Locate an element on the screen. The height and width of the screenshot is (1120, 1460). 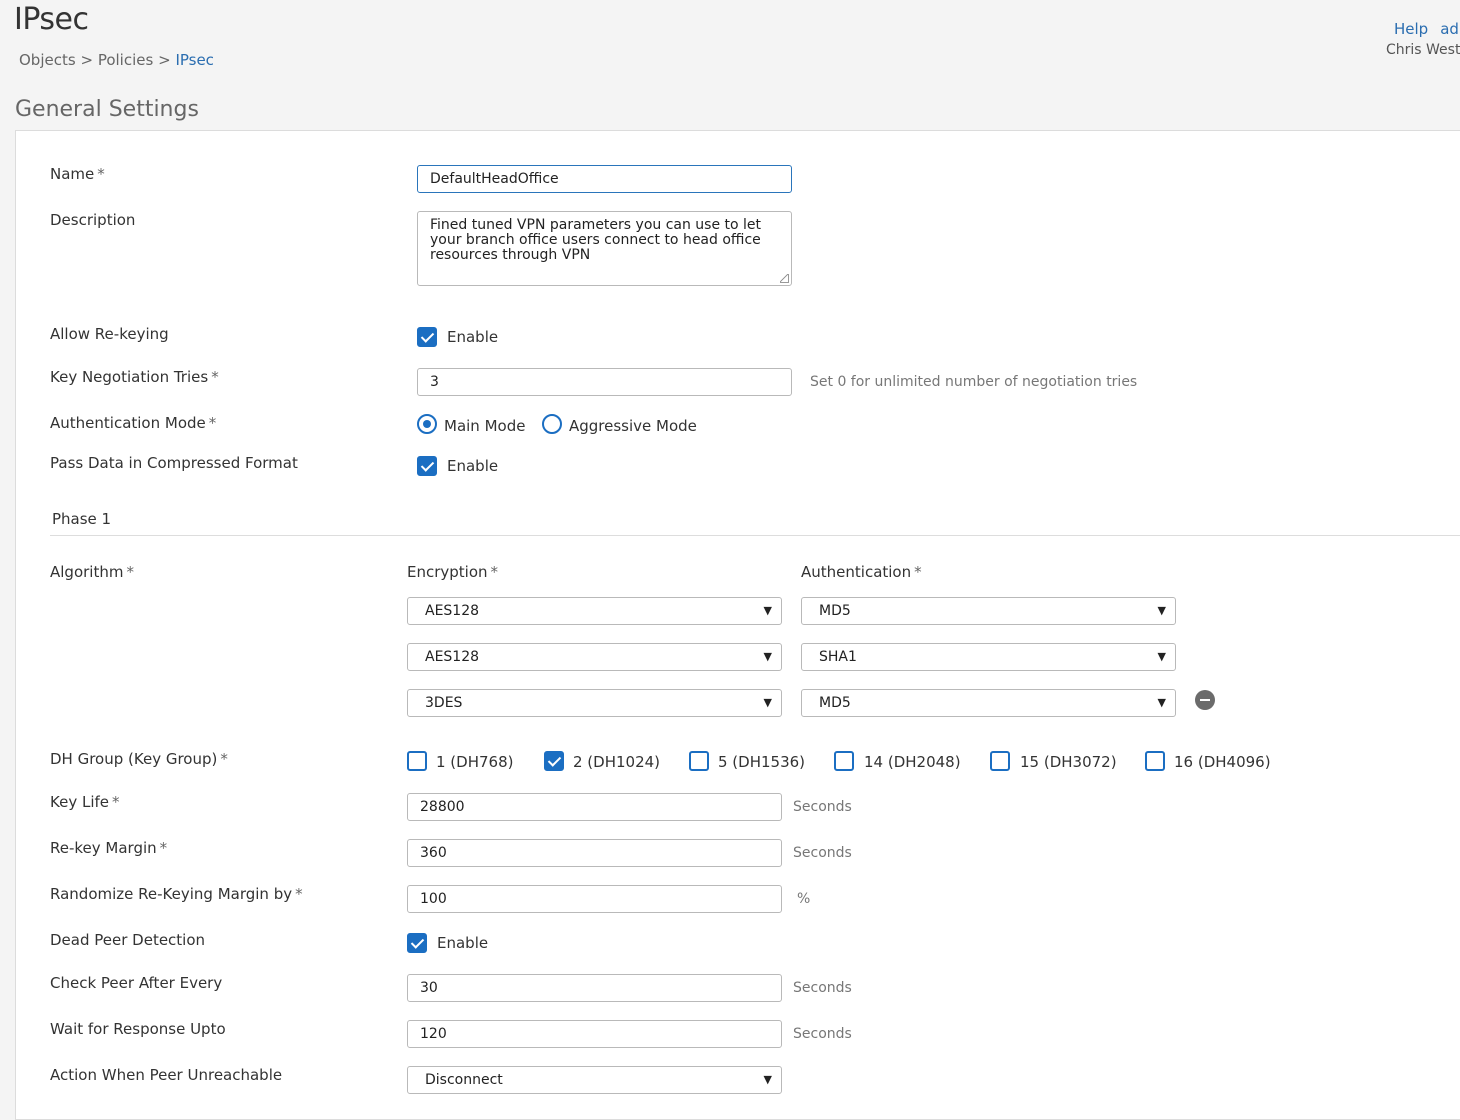
randomize-input: 100 is located at coordinates (594, 899).